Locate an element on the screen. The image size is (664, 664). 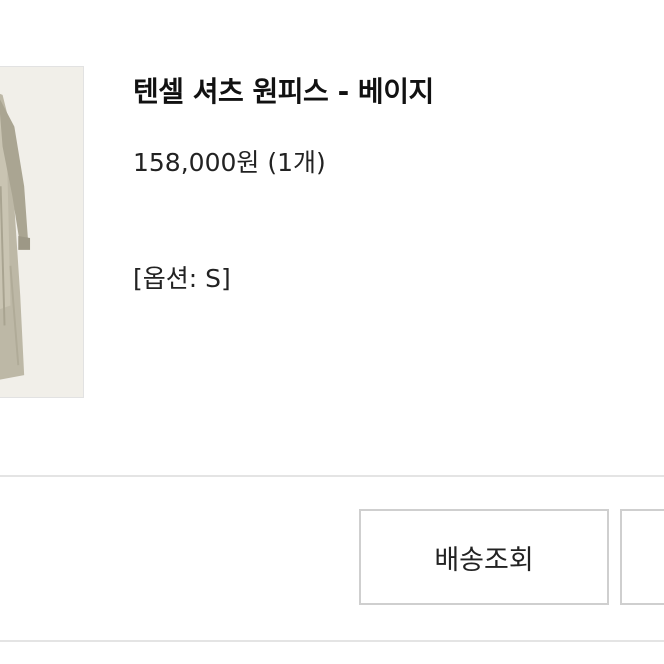
track-delivery-button: 배송조회 is located at coordinates (484, 557).